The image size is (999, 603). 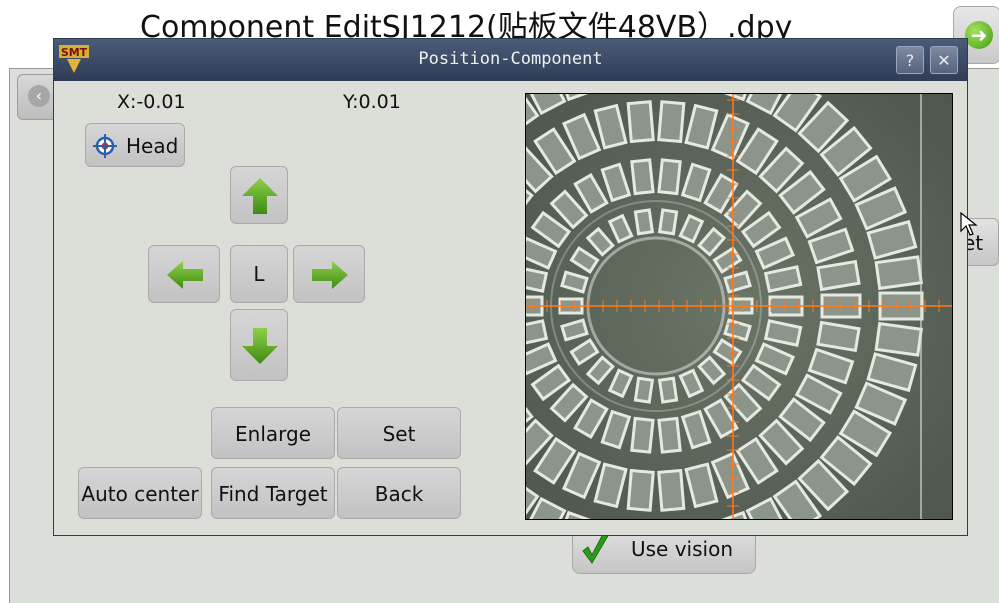 I want to click on move-left-button, so click(x=184, y=274).